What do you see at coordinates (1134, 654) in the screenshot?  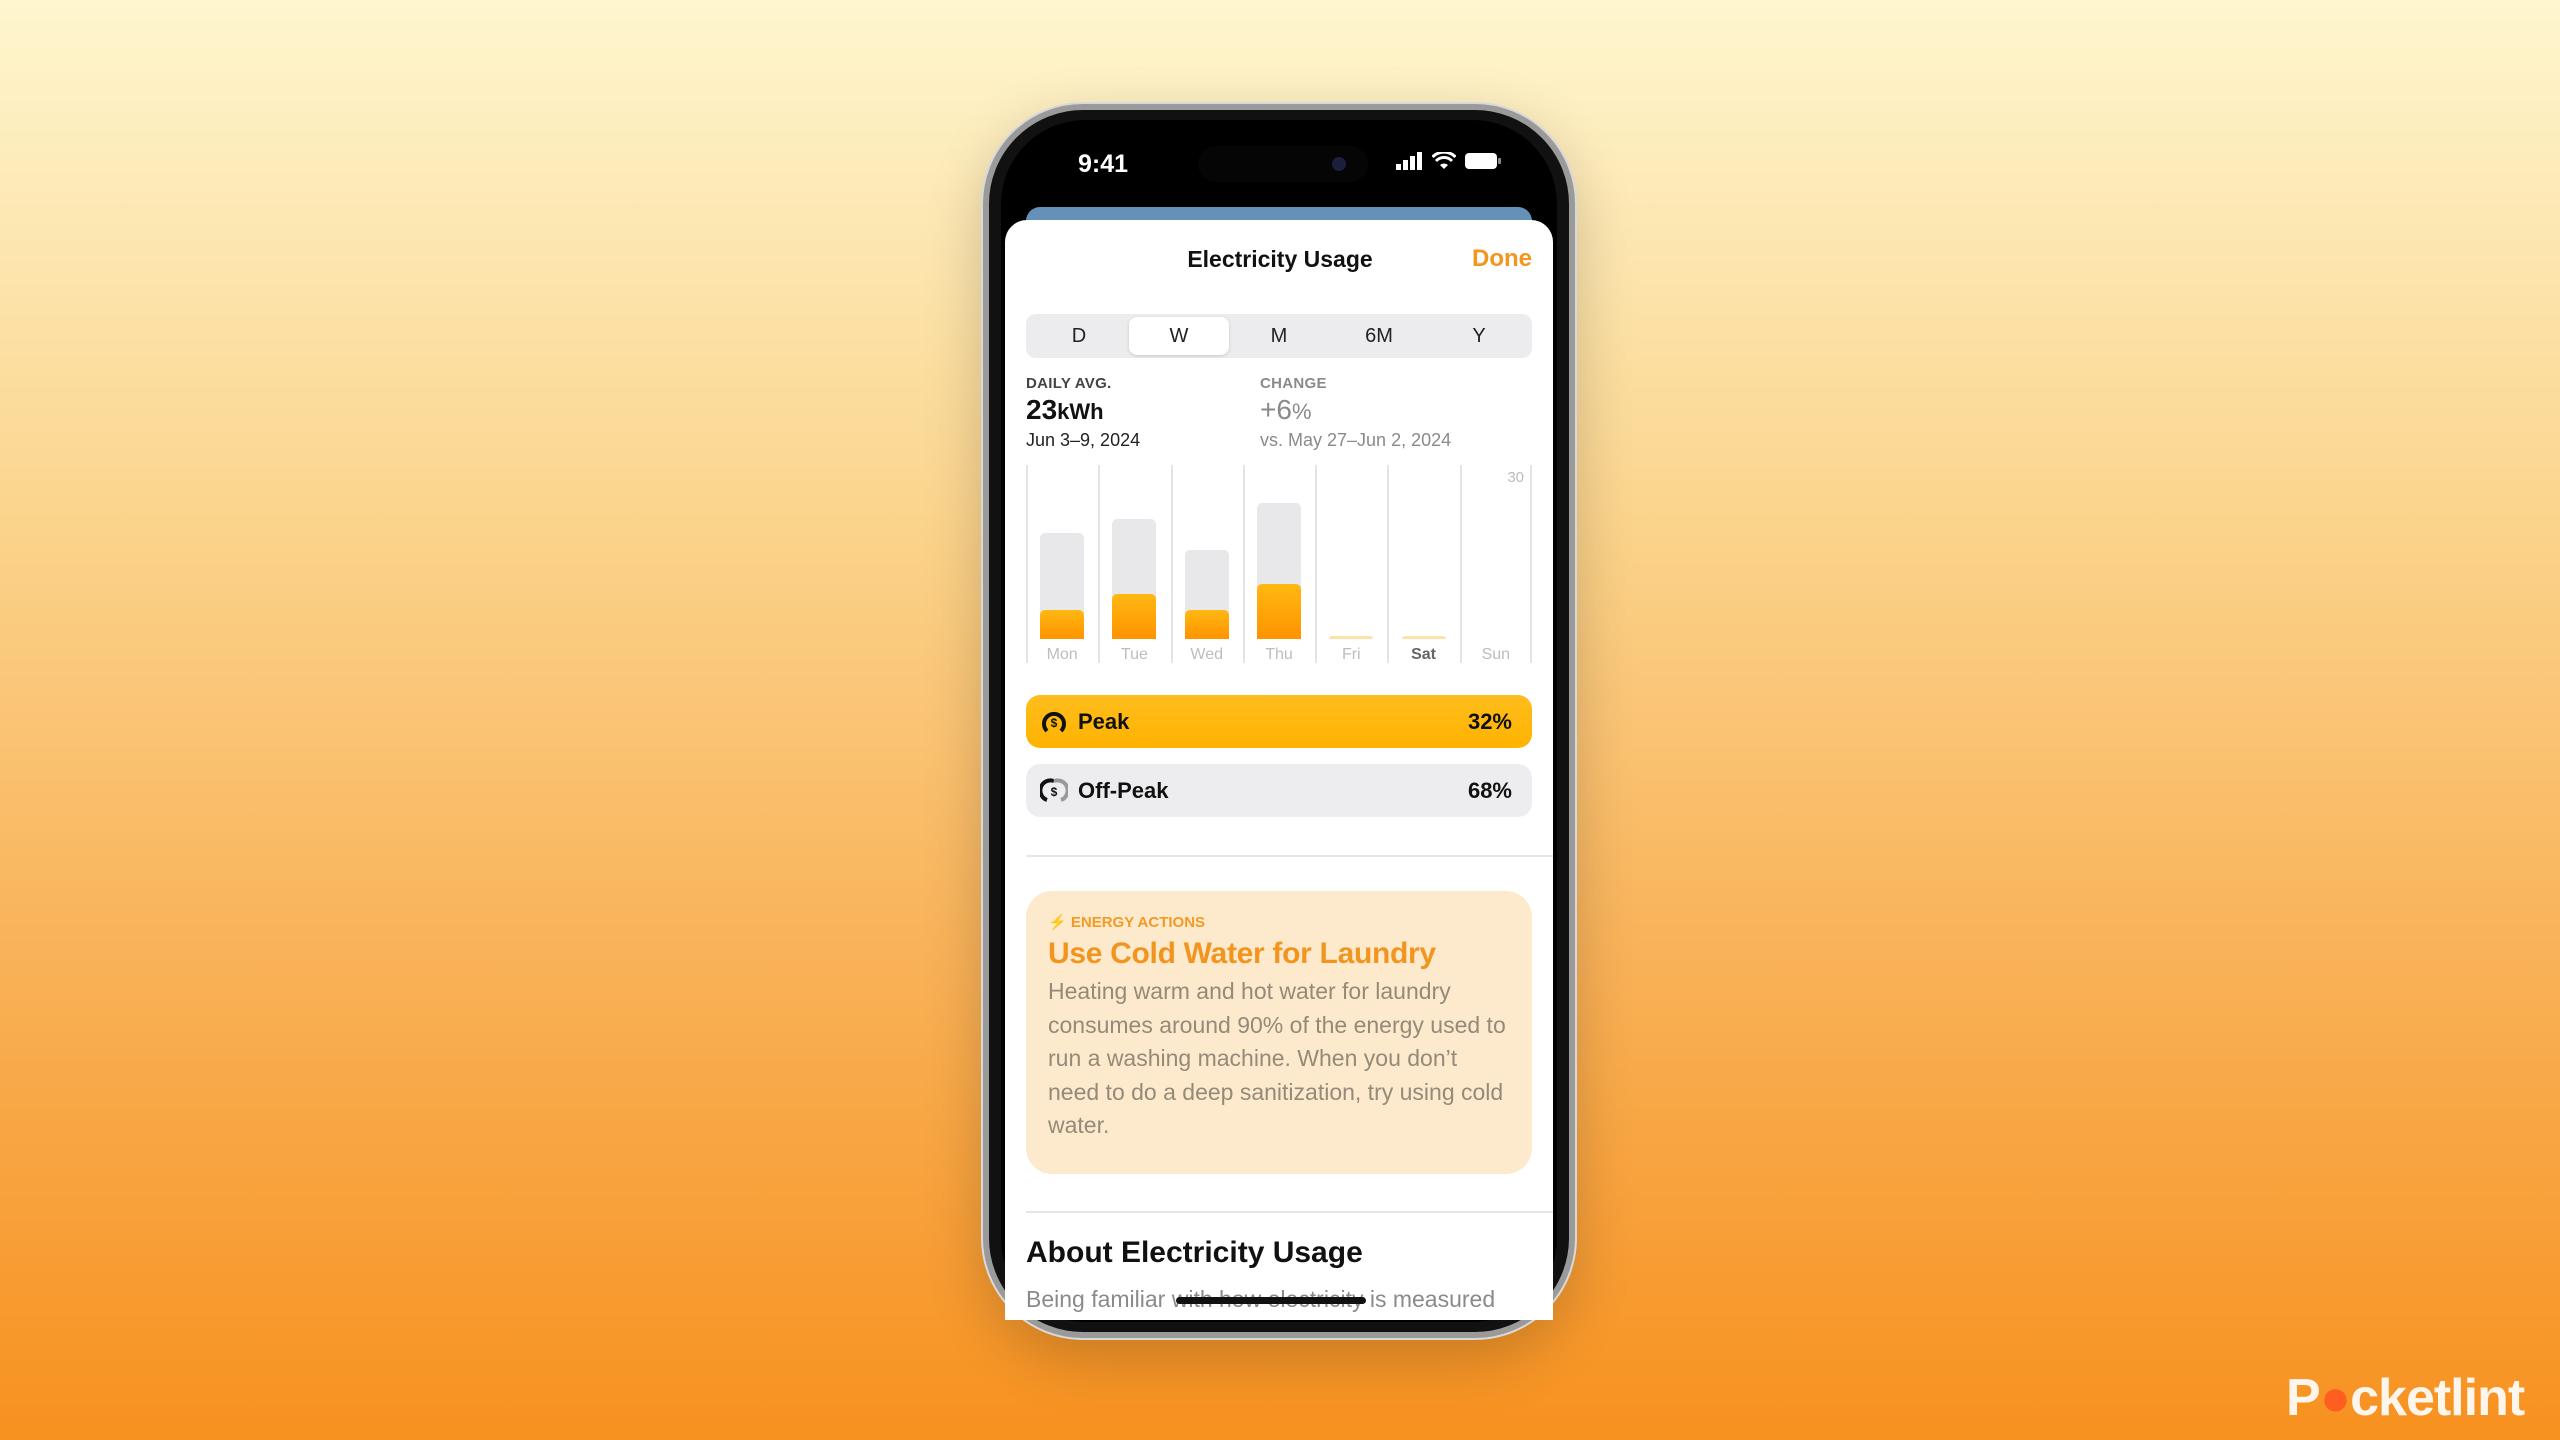 I see `x-label-tue: Tue` at bounding box center [1134, 654].